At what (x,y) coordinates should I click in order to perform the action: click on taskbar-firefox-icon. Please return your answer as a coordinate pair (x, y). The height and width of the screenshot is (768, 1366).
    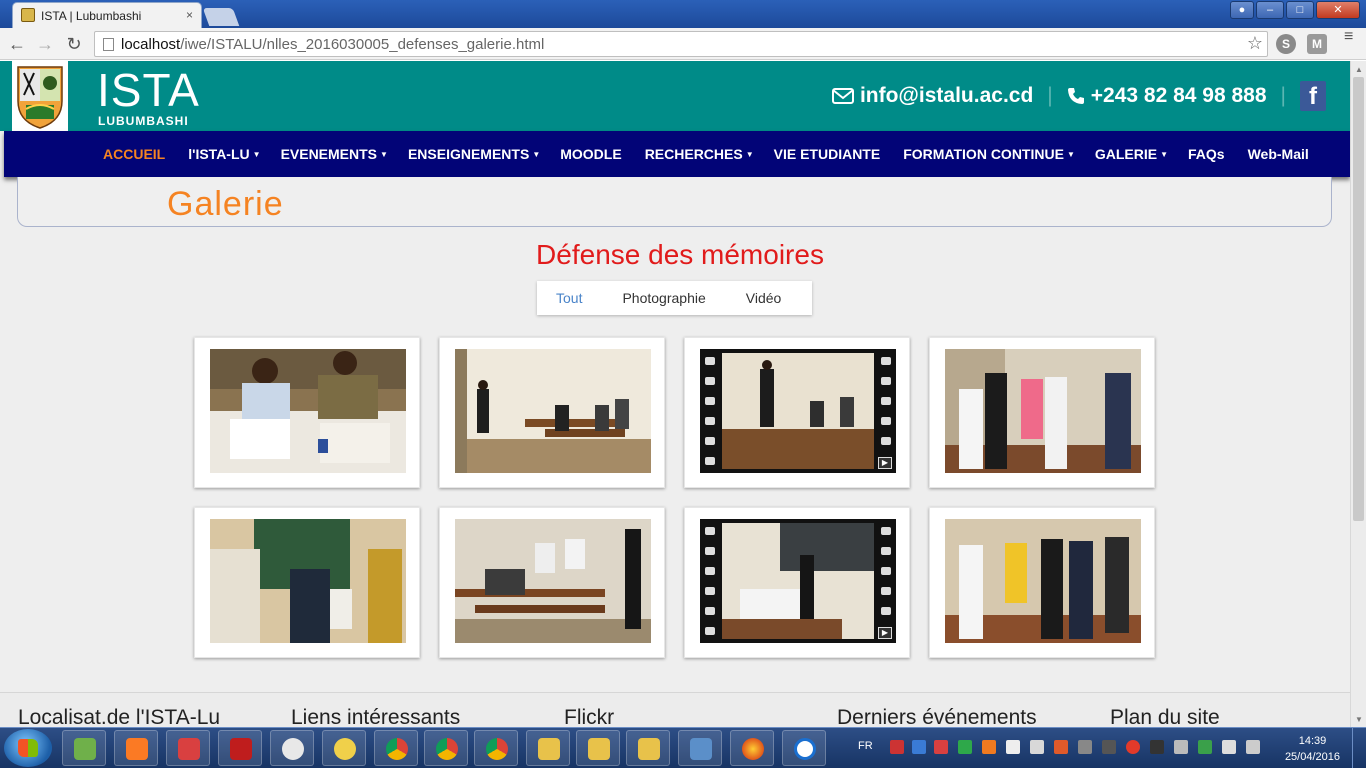
    Looking at the image, I should click on (752, 748).